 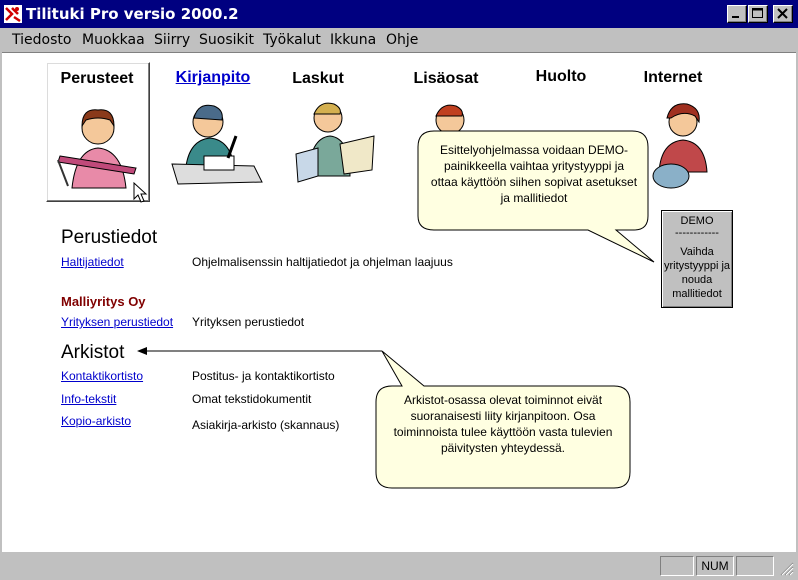 I want to click on link-kontaktikortisto: Kontaktikortisto, so click(x=102, y=376).